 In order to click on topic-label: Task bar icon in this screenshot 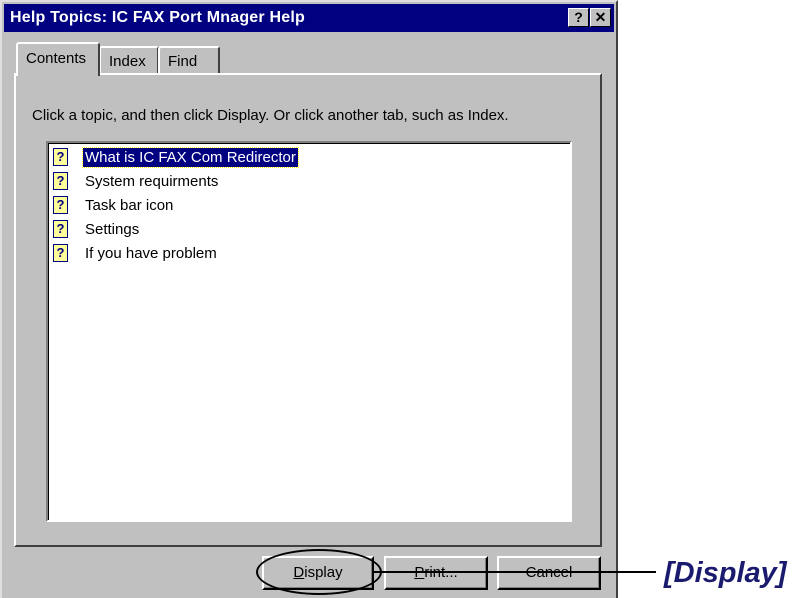, I will do `click(129, 205)`.